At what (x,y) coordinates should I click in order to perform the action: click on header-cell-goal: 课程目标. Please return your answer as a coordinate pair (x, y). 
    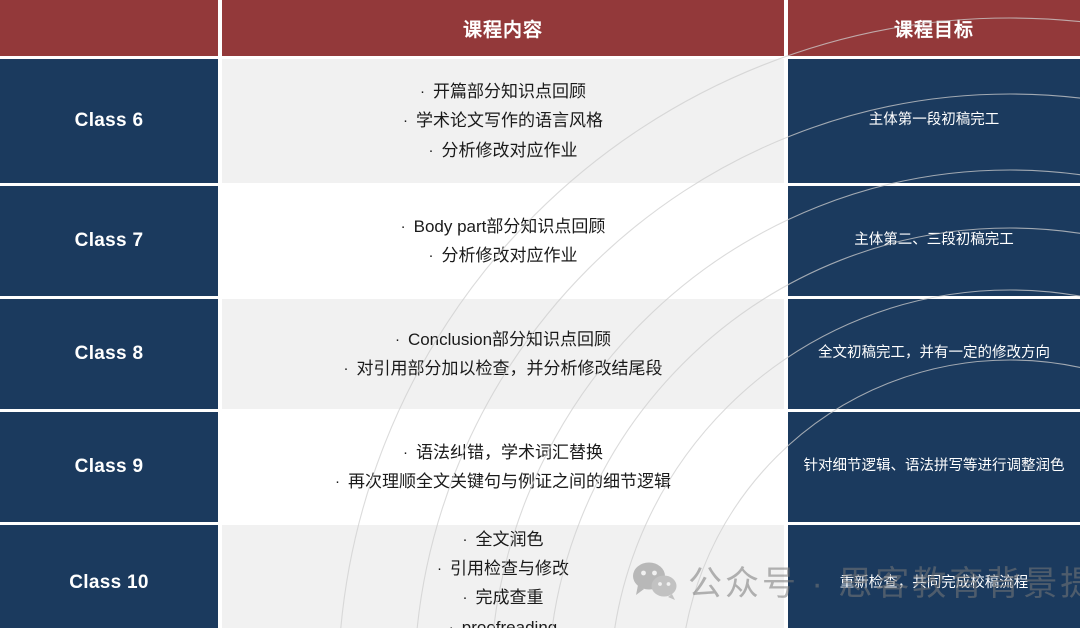
    Looking at the image, I should click on (934, 29).